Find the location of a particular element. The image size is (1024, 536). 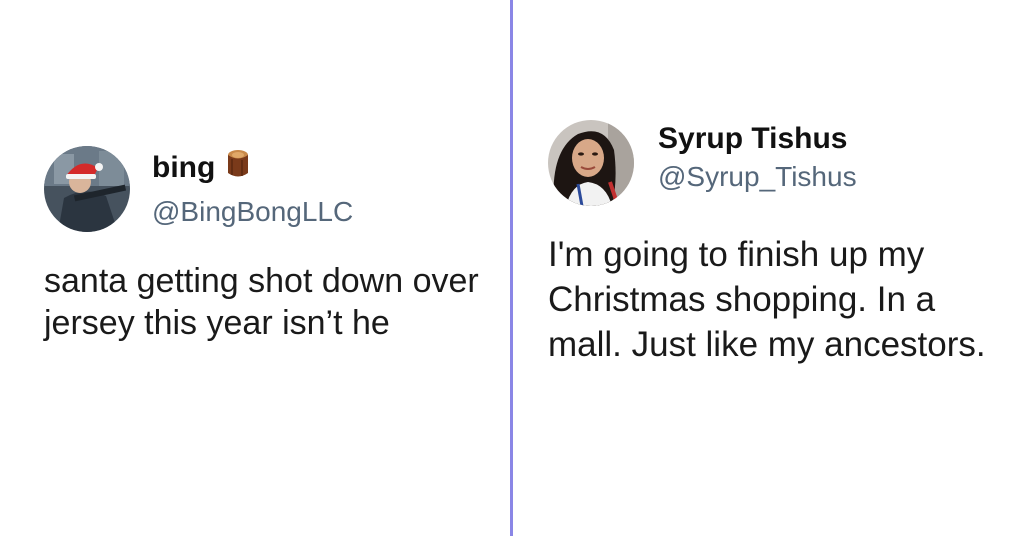

handle: @BingBongLLC is located at coordinates (252, 212).